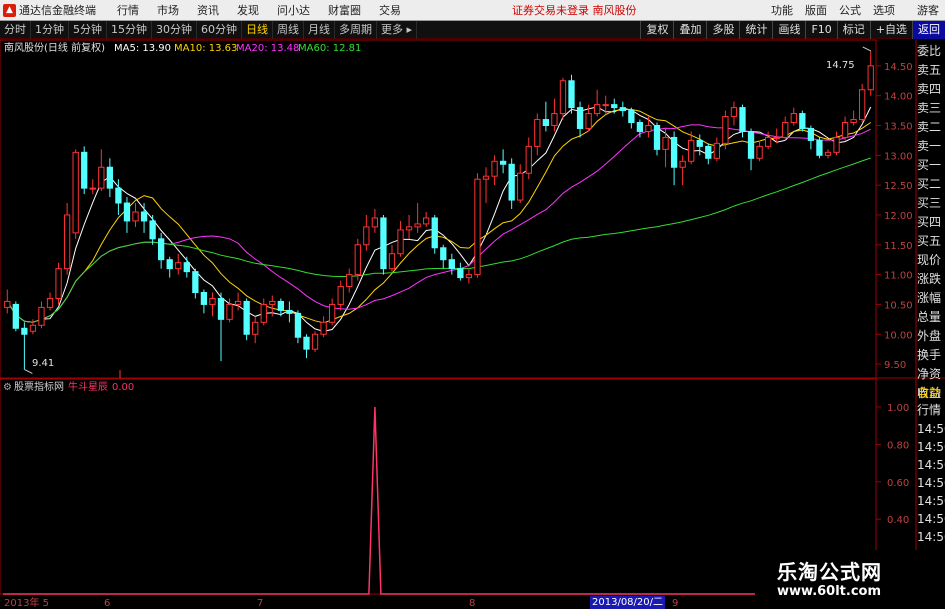 The width and height of the screenshot is (945, 609). I want to click on y-axis-tick-label: 10.50, so click(898, 305).